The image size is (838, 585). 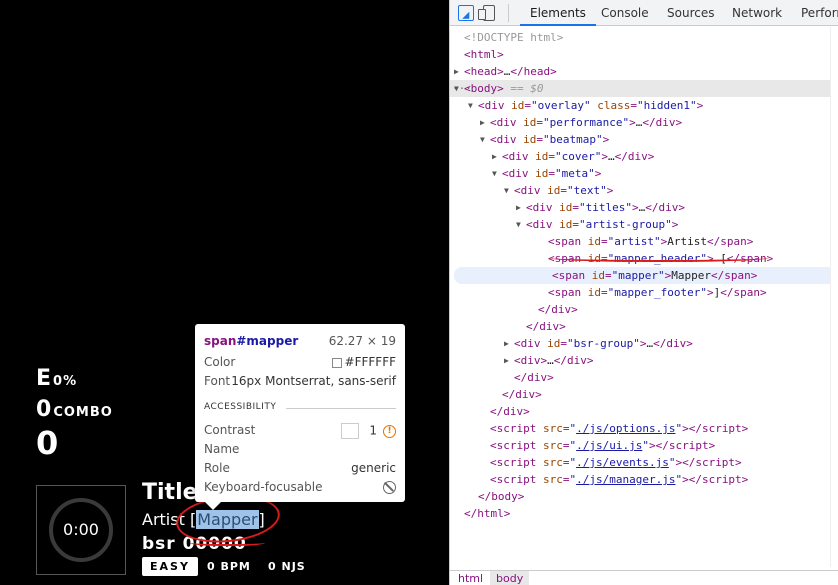 I want to click on tooltip-name-row: Name, so click(x=300, y=451).